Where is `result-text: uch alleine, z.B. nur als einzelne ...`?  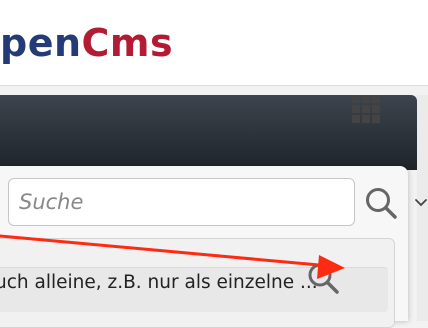 result-text: uch alleine, z.B. nur als einzelne ... is located at coordinates (159, 282).